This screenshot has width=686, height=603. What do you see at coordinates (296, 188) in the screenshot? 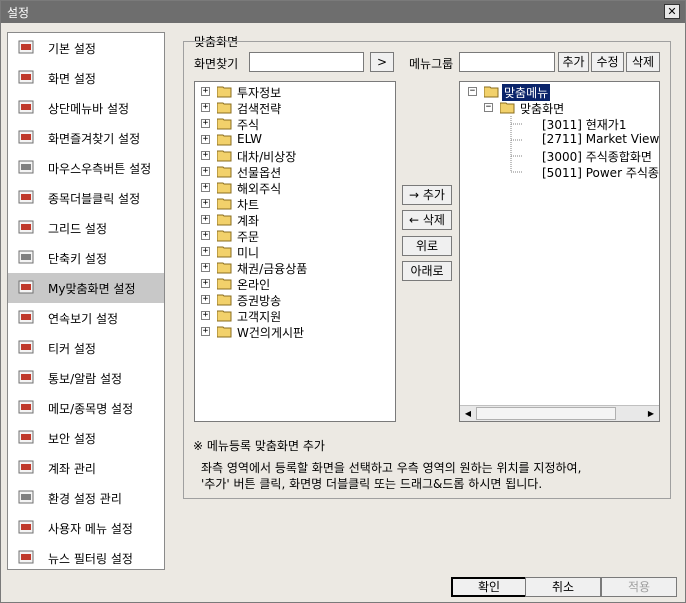
I see `tree-node: + 해외주식` at bounding box center [296, 188].